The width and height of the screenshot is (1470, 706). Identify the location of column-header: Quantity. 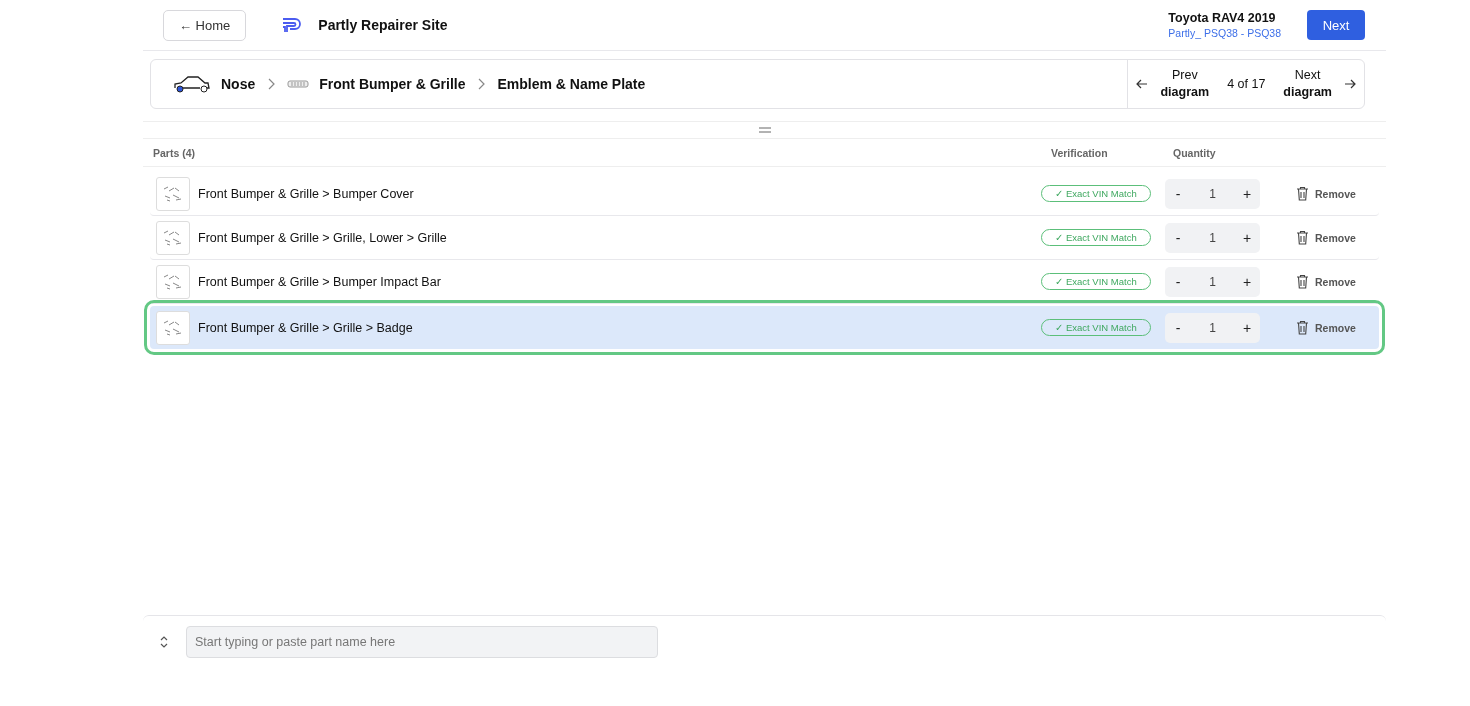
(1194, 152).